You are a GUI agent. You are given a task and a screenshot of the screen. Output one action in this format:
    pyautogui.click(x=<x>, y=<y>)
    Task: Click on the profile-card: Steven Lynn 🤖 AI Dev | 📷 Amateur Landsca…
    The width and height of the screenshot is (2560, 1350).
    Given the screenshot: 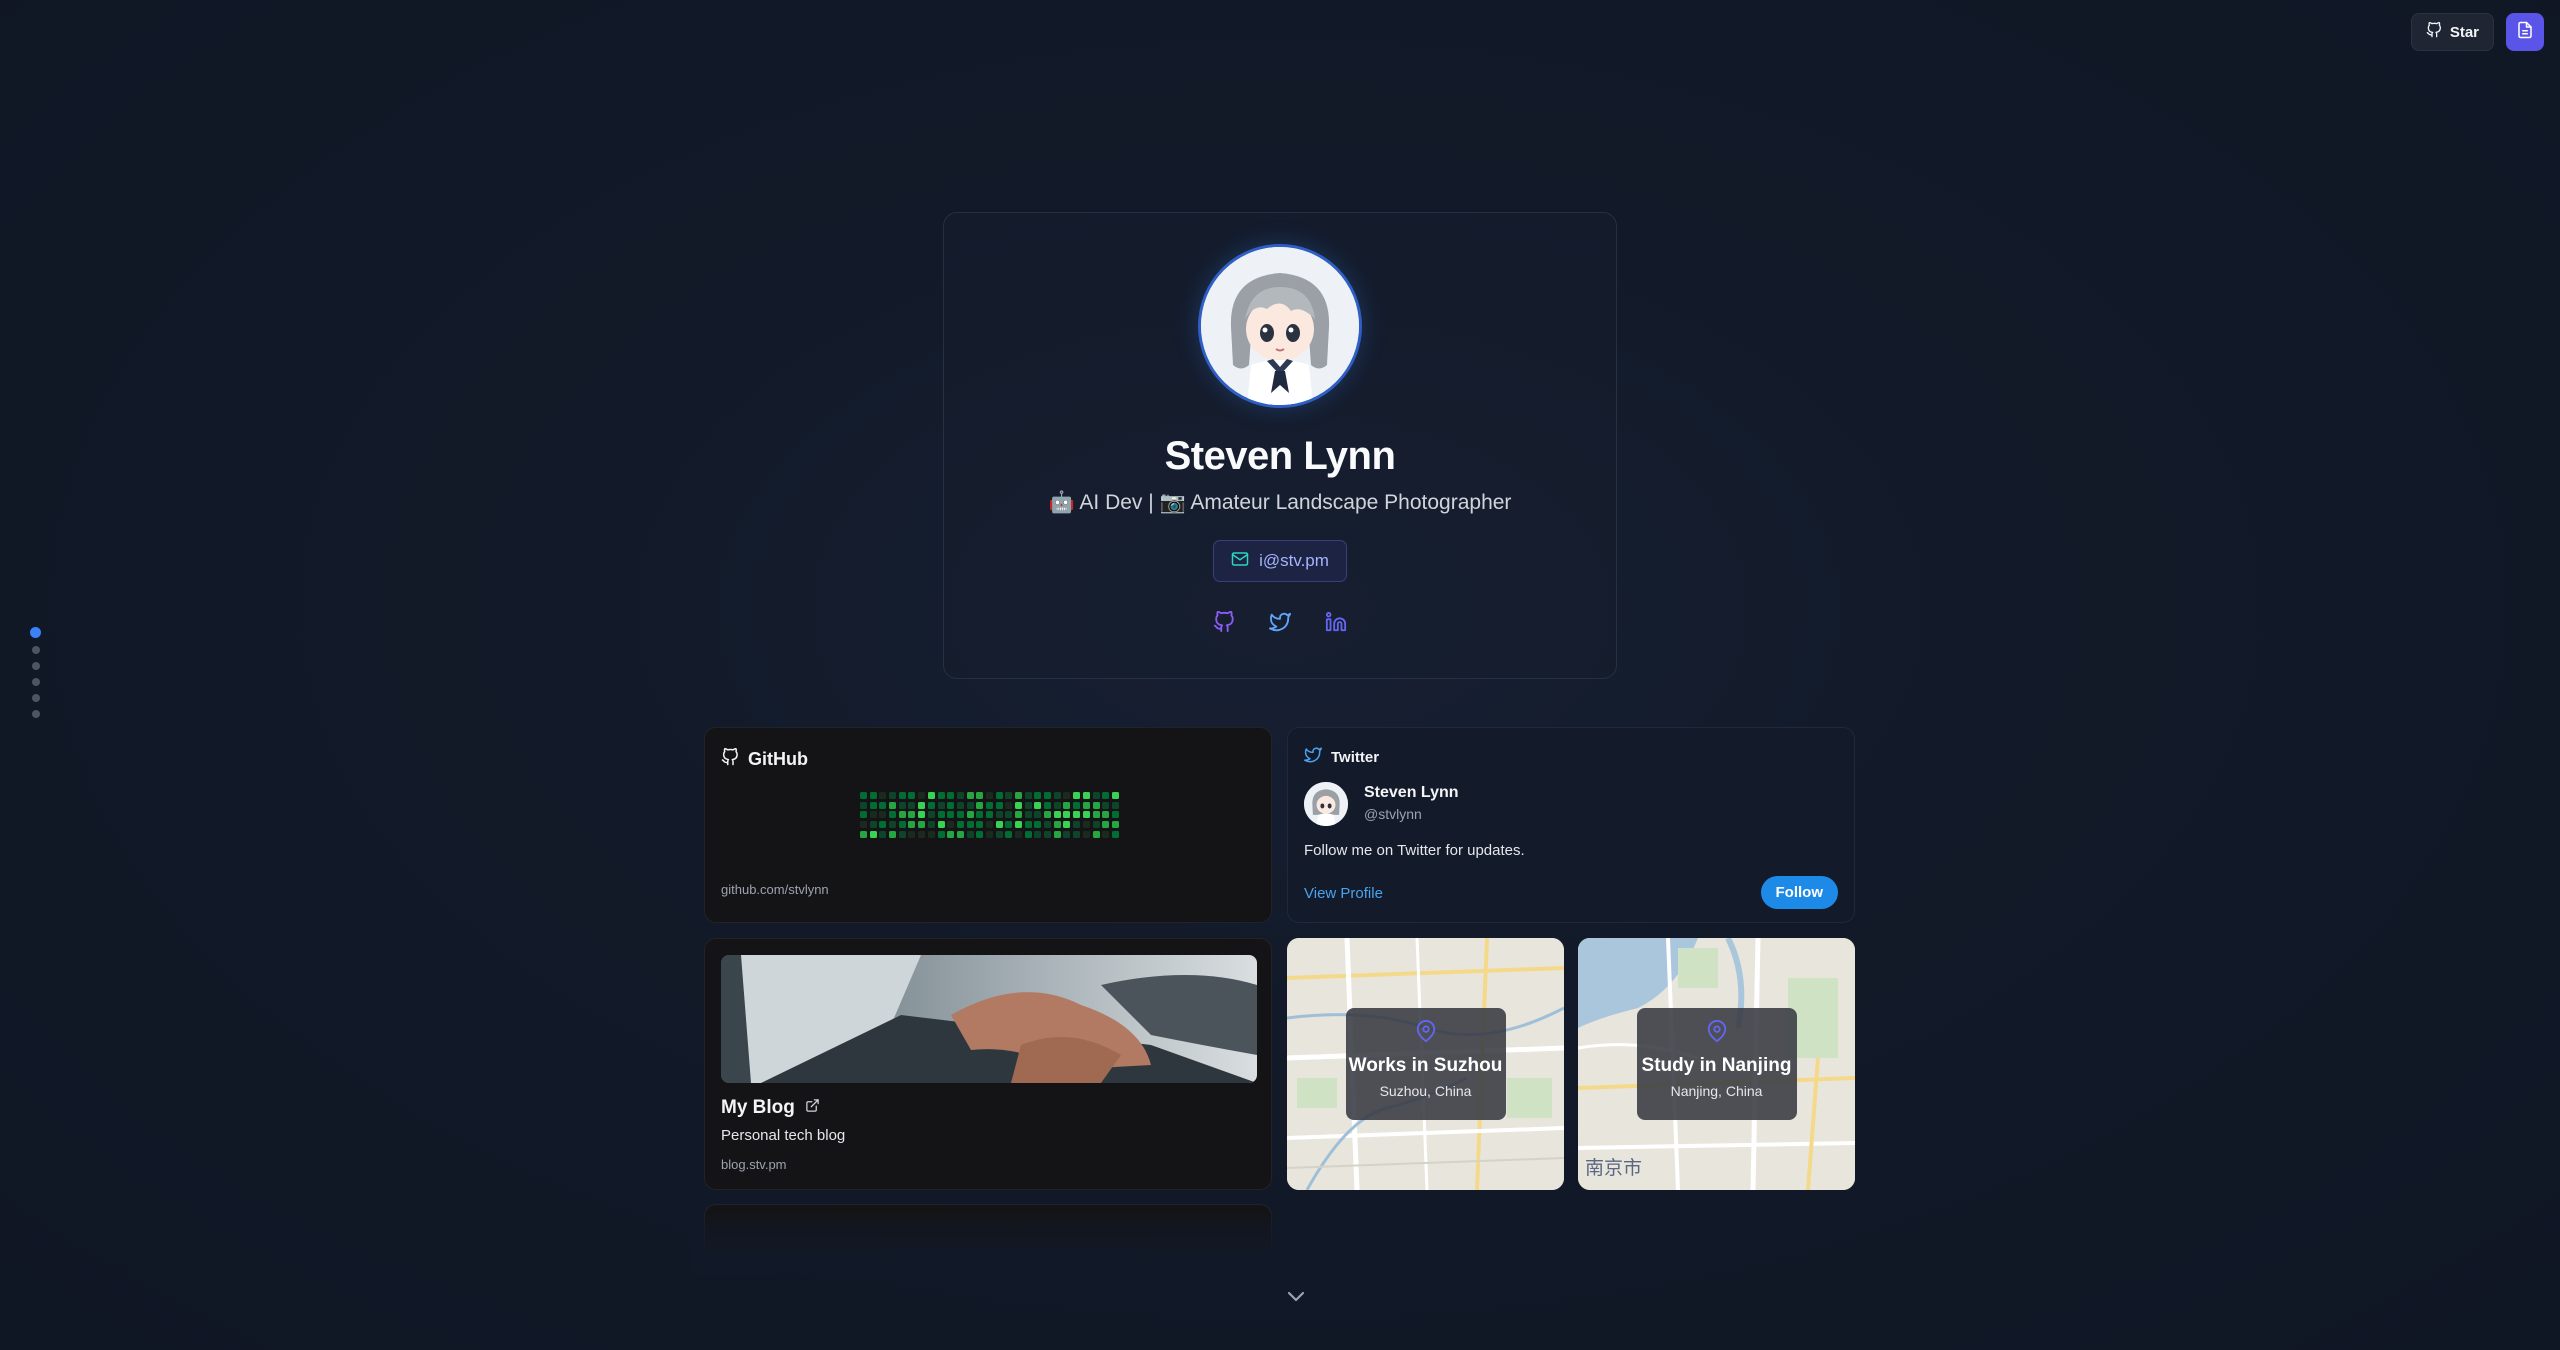 What is the action you would take?
    pyautogui.click(x=1280, y=445)
    